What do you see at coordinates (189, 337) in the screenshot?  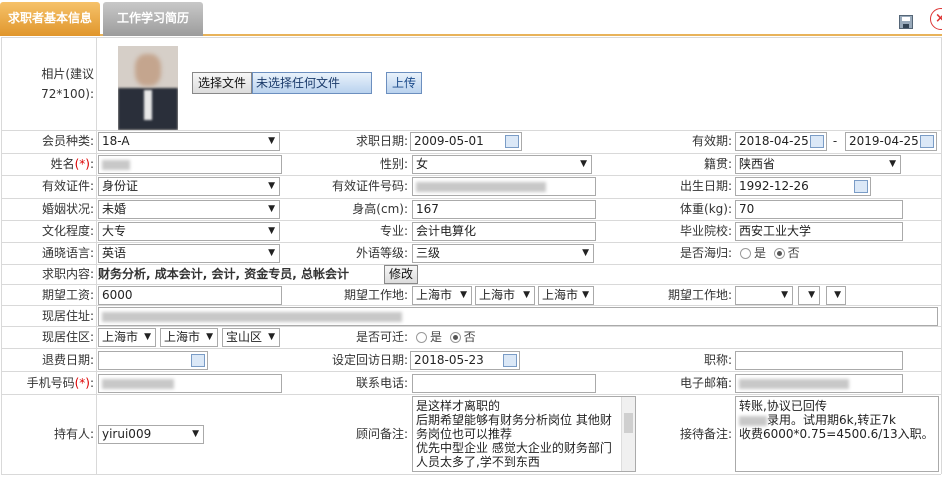 I see `district-city: 上海市 ▼` at bounding box center [189, 337].